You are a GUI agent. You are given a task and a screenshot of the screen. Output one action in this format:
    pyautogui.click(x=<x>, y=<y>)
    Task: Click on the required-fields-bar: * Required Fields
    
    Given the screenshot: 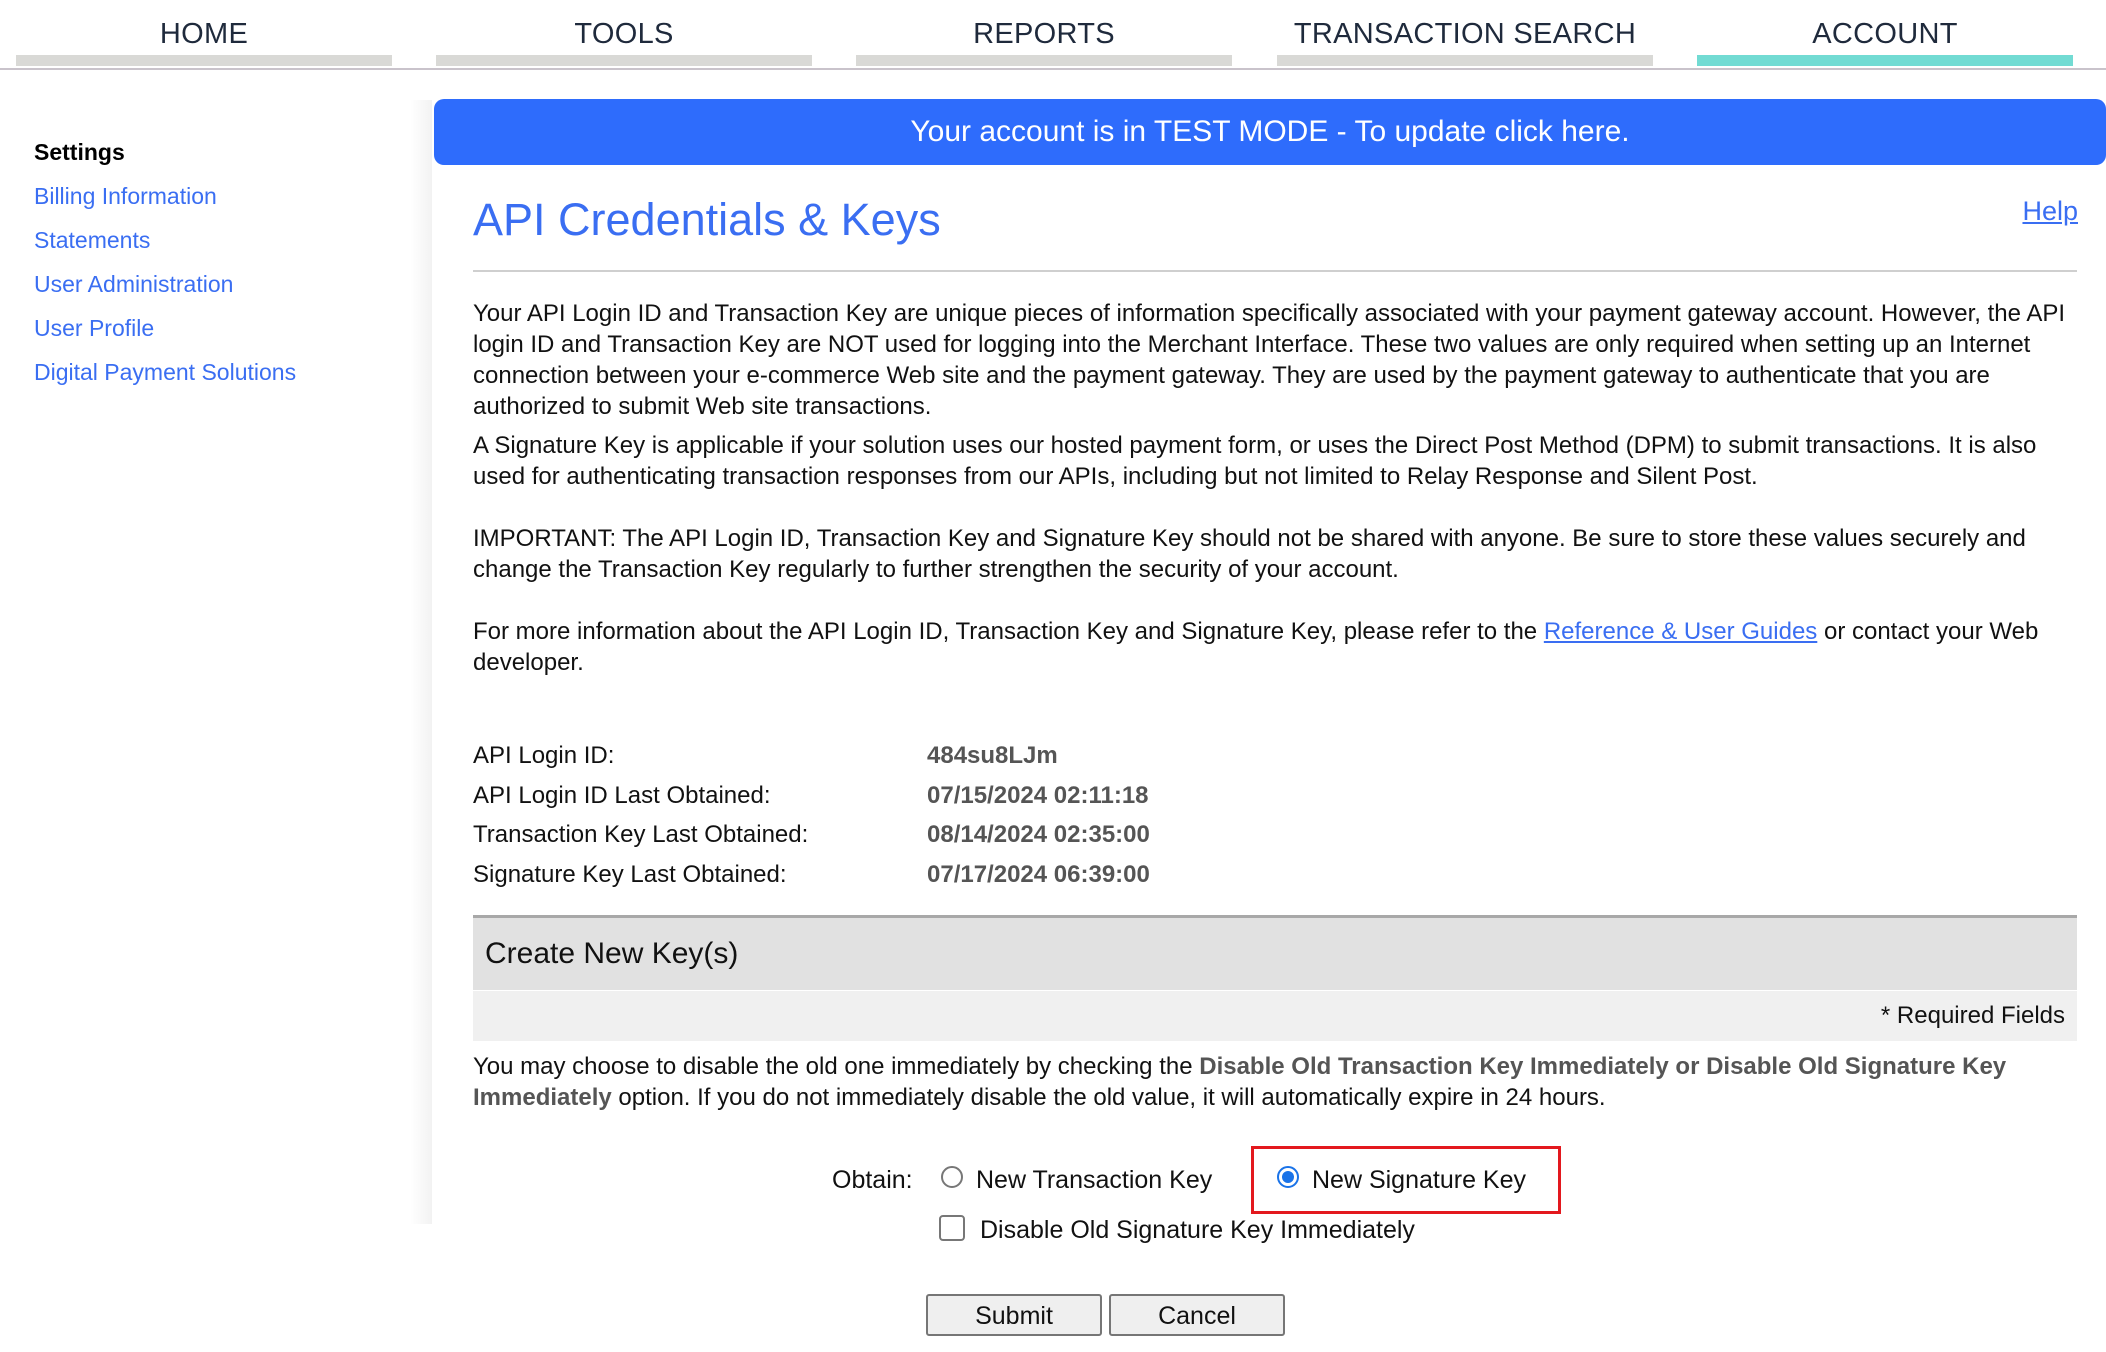 What is the action you would take?
    pyautogui.click(x=1275, y=1016)
    